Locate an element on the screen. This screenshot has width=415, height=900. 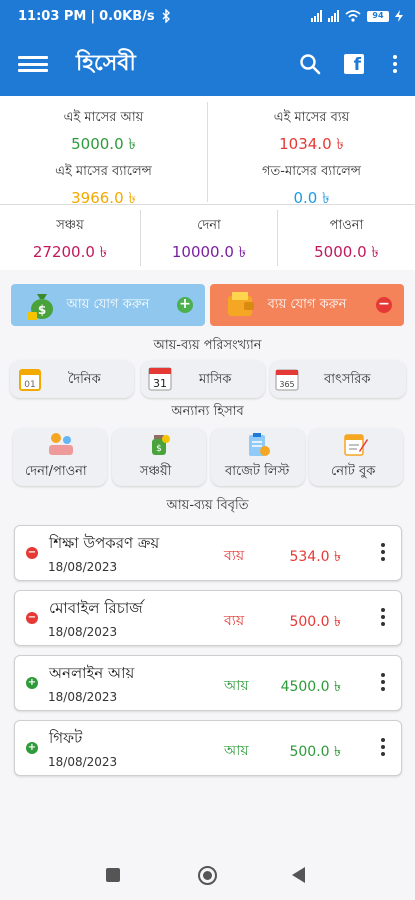
income-summary: এই মাসের আয় 5000.0 ৳ is located at coordinates (103, 133).